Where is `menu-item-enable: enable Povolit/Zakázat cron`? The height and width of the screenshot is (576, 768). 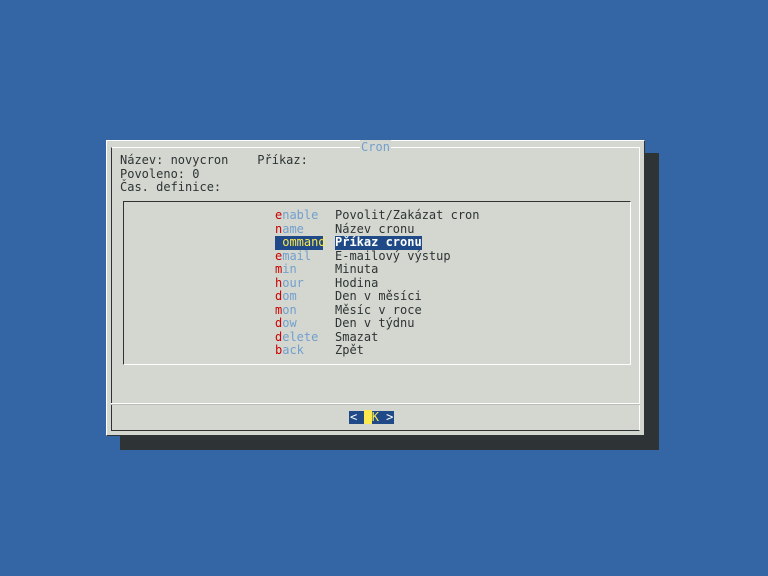 menu-item-enable: enable Povolit/Zakázat cron is located at coordinates (377, 215).